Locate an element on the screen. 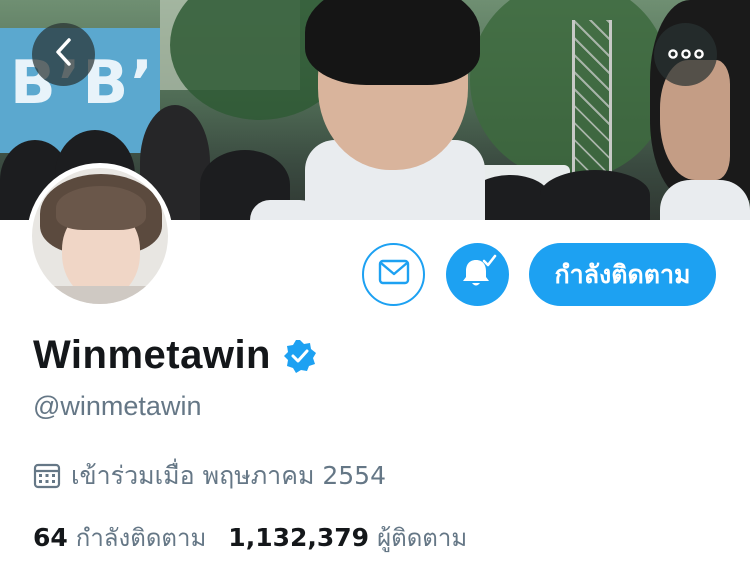 This screenshot has width=750, height=569. calendar-icon is located at coordinates (47, 476).